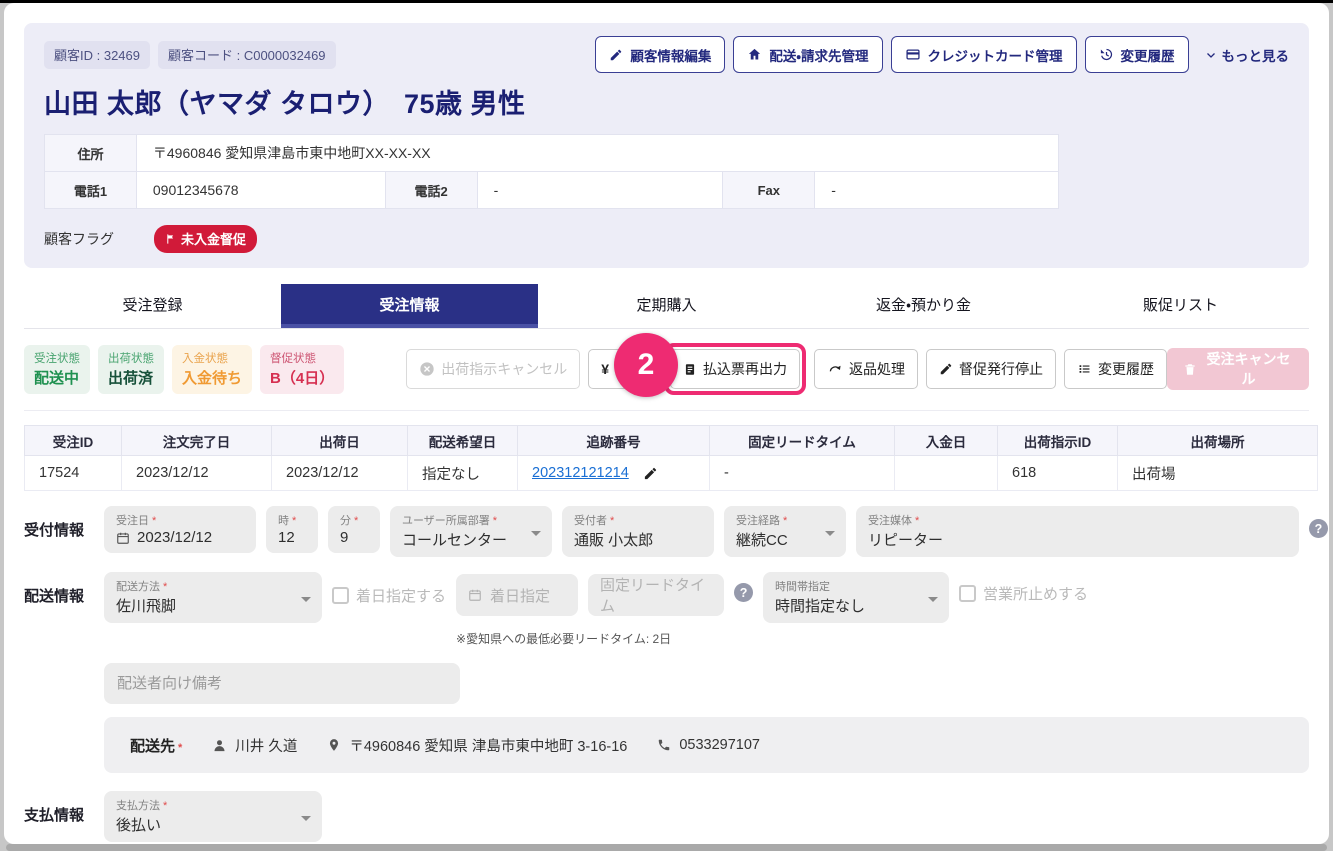 This screenshot has width=1333, height=851. Describe the element at coordinates (136, 520) in the screenshot. I see `order-date-label: 受注日` at that location.